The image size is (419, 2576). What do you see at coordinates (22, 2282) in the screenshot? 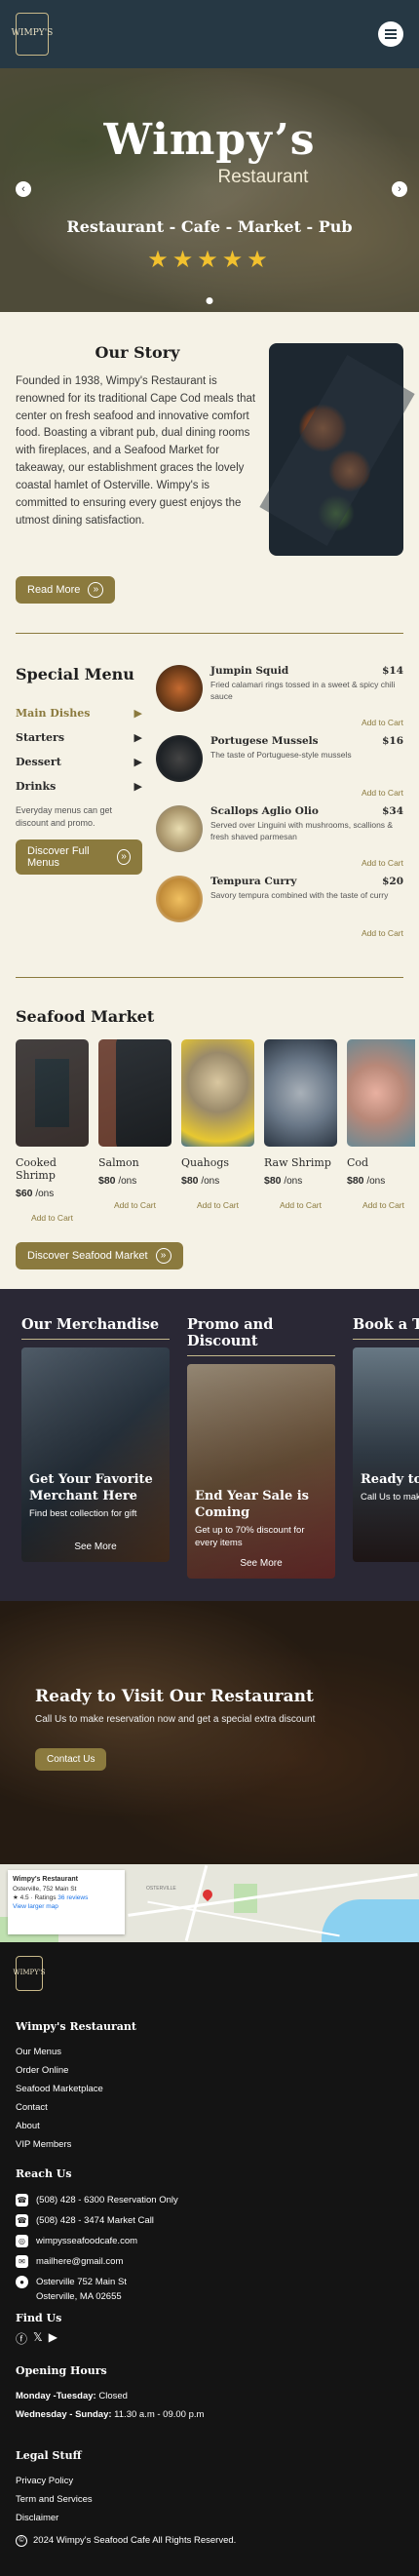
I see `location-icon: ●` at bounding box center [22, 2282].